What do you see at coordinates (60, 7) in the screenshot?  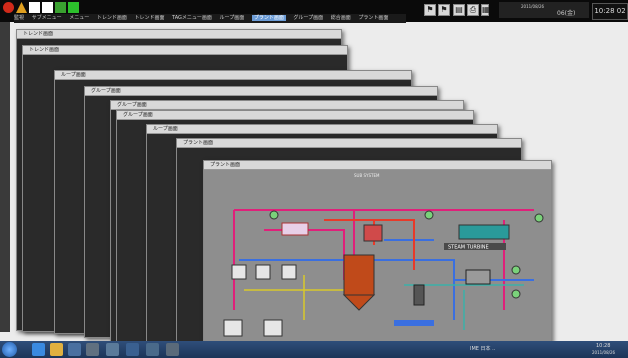 I see `alarm-green-icon` at bounding box center [60, 7].